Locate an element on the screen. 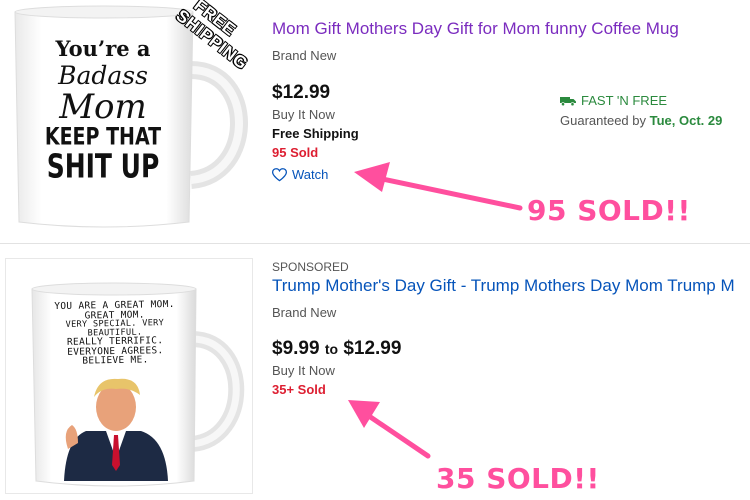 This screenshot has height=500, width=750. price-low: $9.99 is located at coordinates (296, 348).